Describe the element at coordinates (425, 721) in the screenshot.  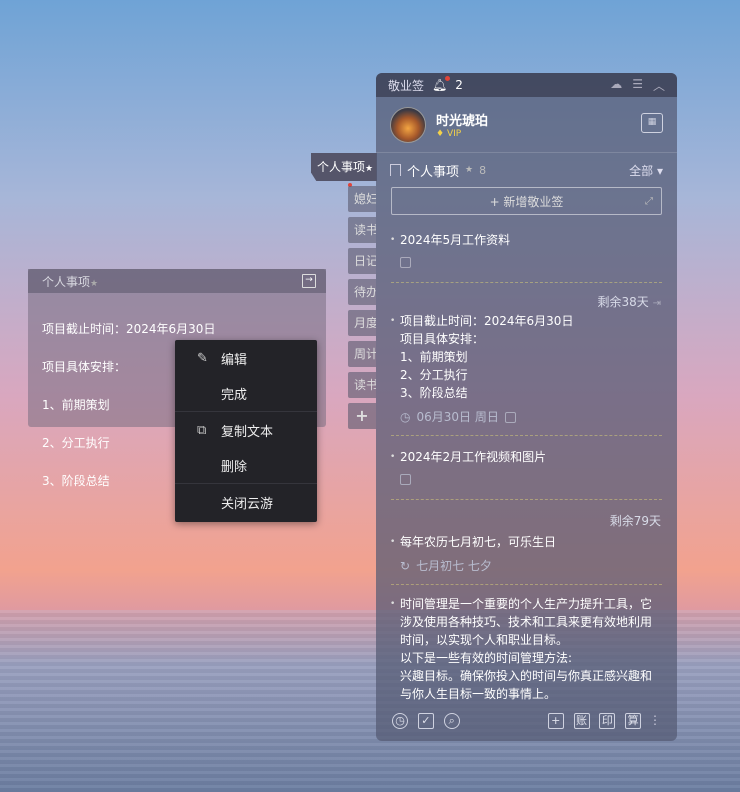
I see `checklist-icon: ✓` at that location.